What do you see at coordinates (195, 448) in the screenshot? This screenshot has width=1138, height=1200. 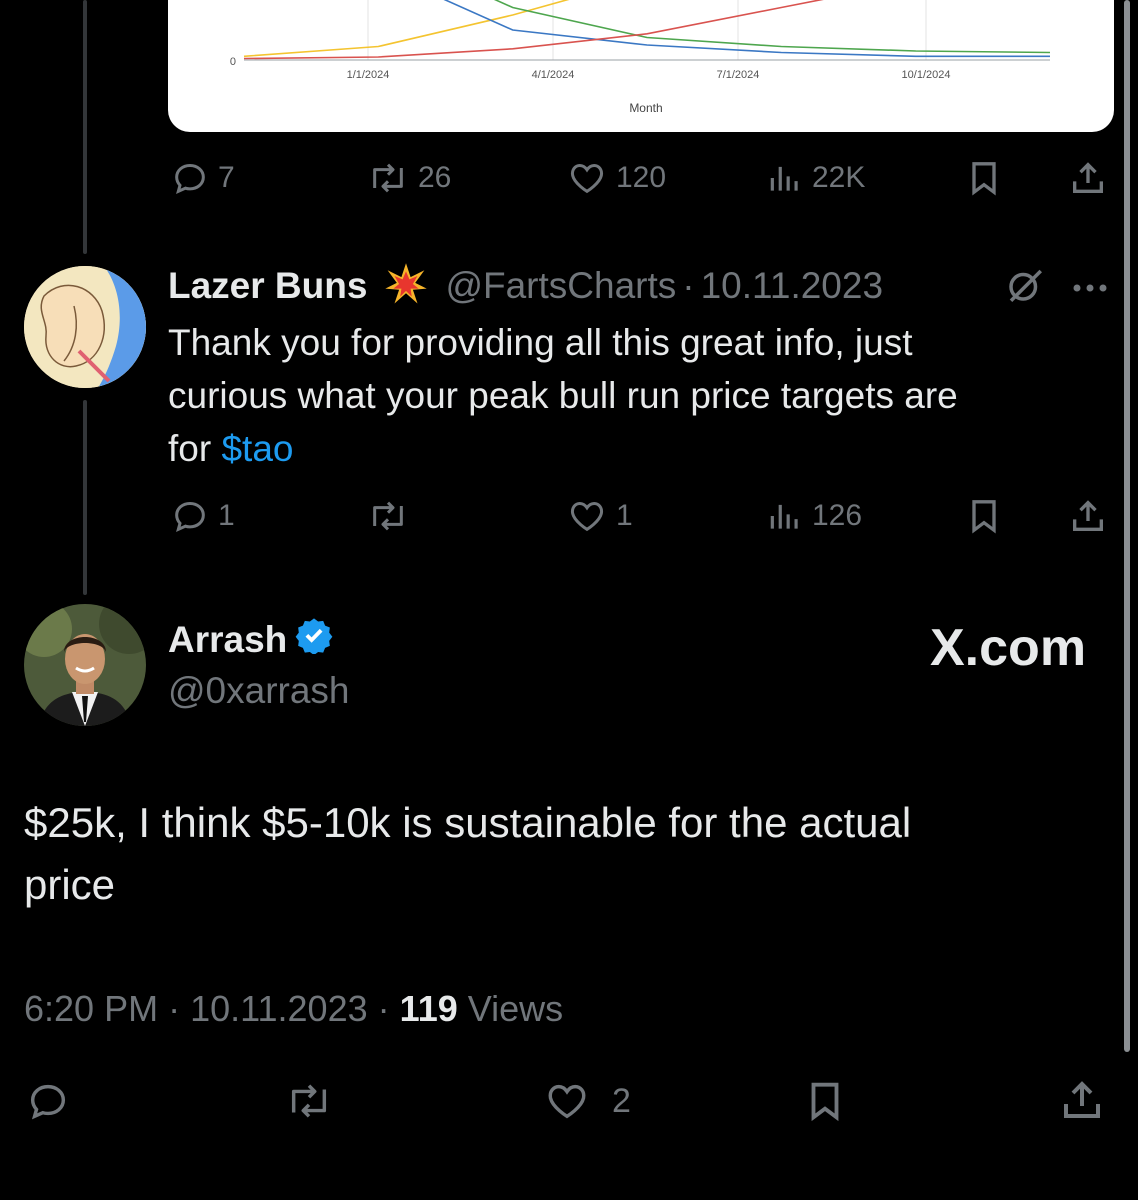 I see `reply-text-prefix: for` at bounding box center [195, 448].